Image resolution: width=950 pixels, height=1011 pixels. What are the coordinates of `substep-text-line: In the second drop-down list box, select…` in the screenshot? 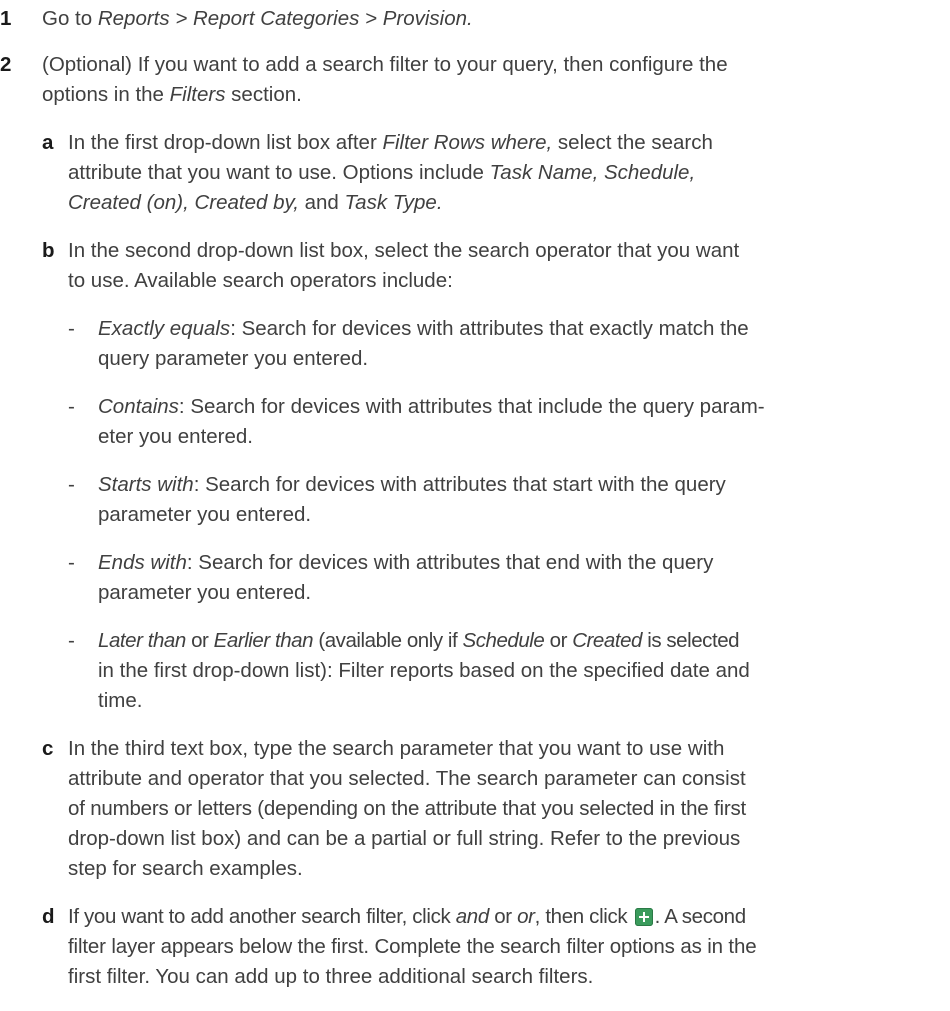 It's located at (404, 250).